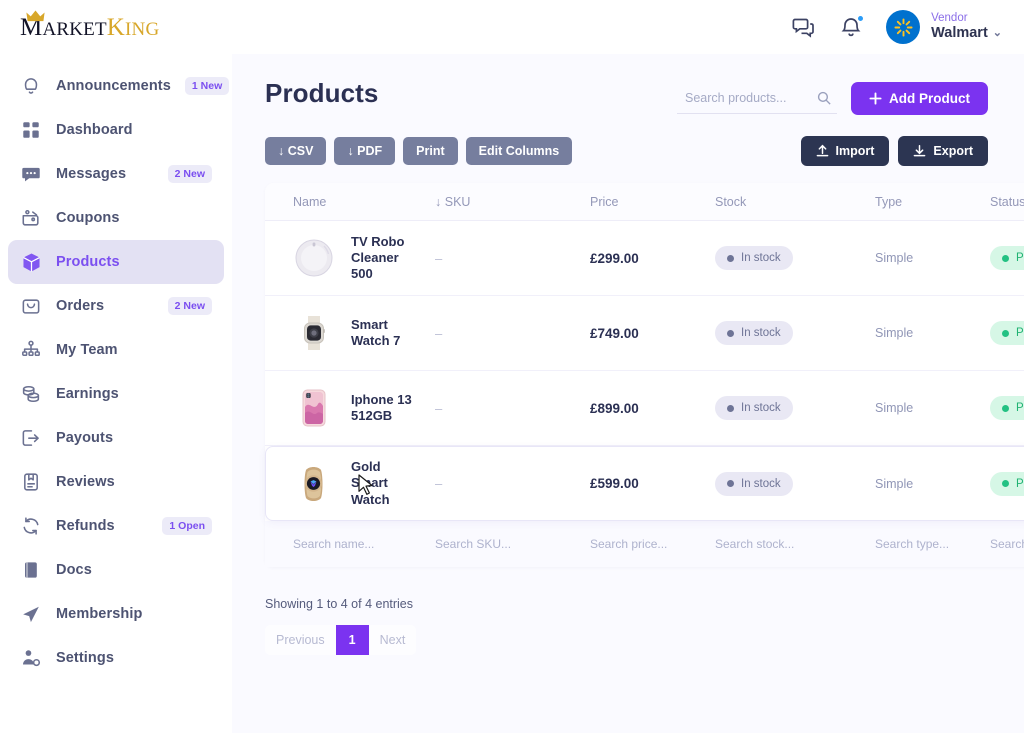 Image resolution: width=1024 pixels, height=733 pixels. I want to click on chat-icon, so click(31, 174).